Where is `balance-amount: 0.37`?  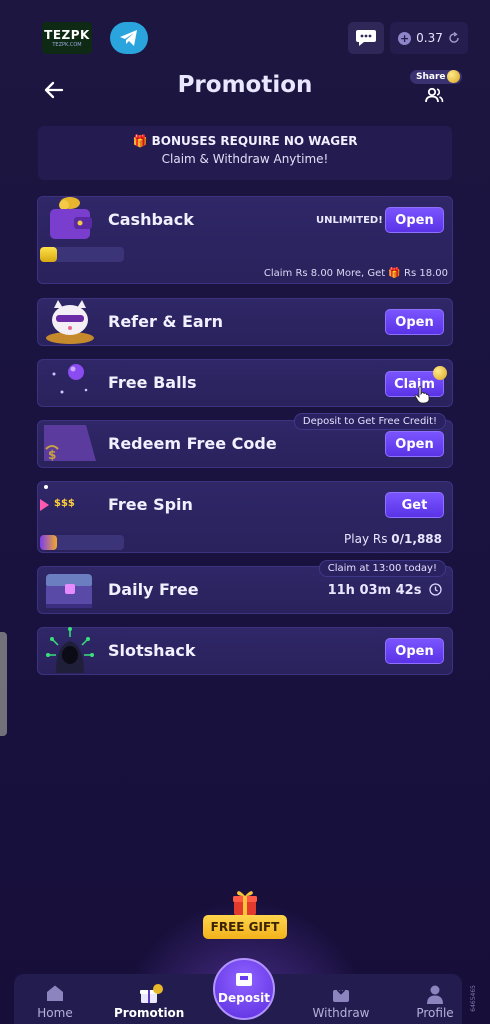
balance-amount: 0.37 is located at coordinates (429, 38).